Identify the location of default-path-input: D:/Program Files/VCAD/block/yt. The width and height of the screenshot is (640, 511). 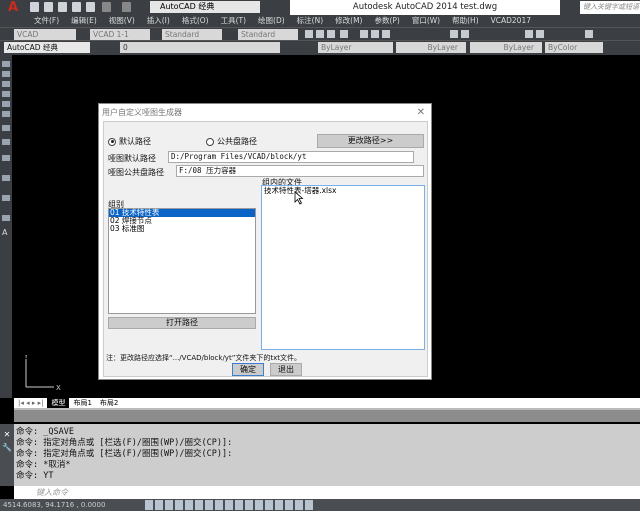
(291, 157).